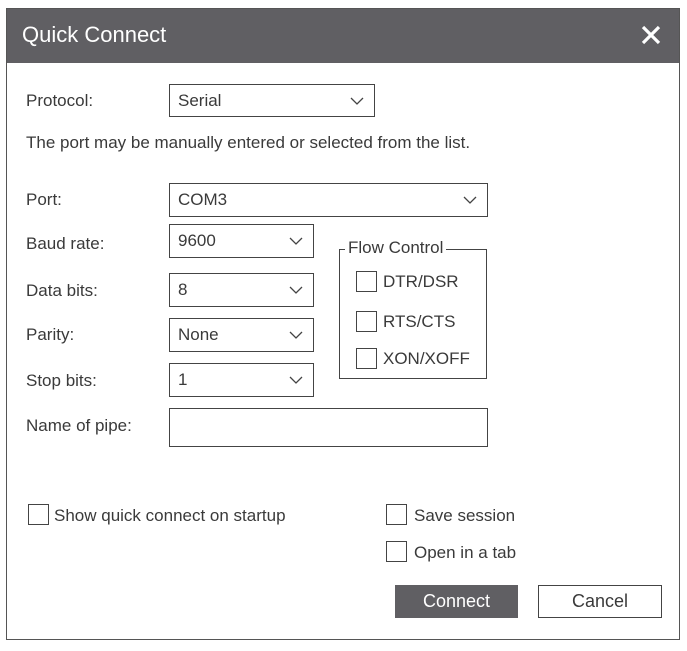 Image resolution: width=687 pixels, height=651 pixels. I want to click on flow-control-legend: Flow Control, so click(396, 248).